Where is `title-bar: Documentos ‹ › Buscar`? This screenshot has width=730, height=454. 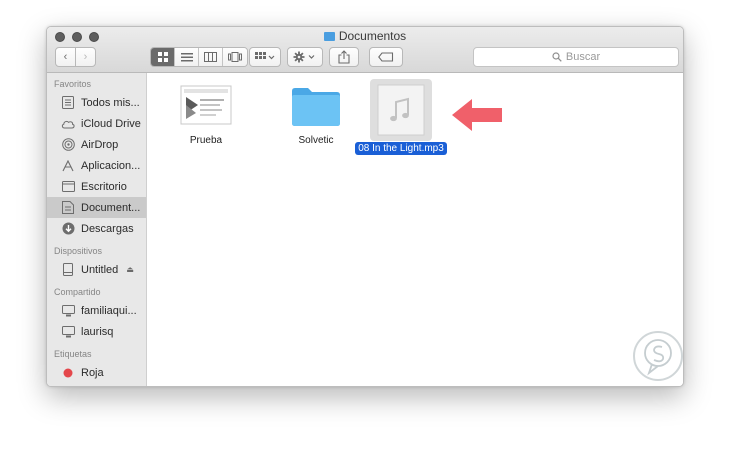
title-bar: Documentos ‹ › Buscar is located at coordinates (365, 50).